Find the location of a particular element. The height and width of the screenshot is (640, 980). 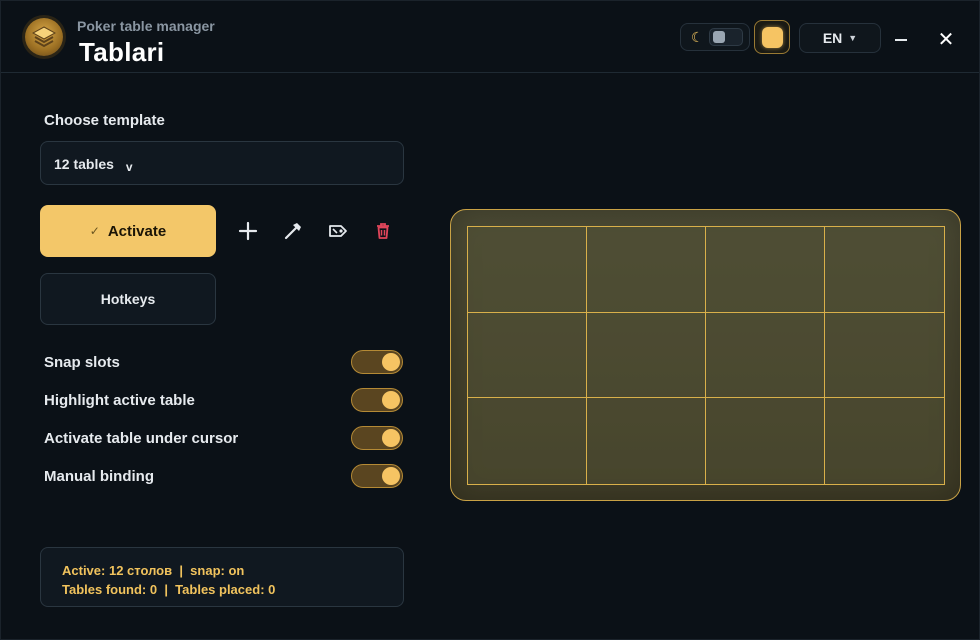

toggle-row-highlight-active: Highlight active table is located at coordinates (224, 401).